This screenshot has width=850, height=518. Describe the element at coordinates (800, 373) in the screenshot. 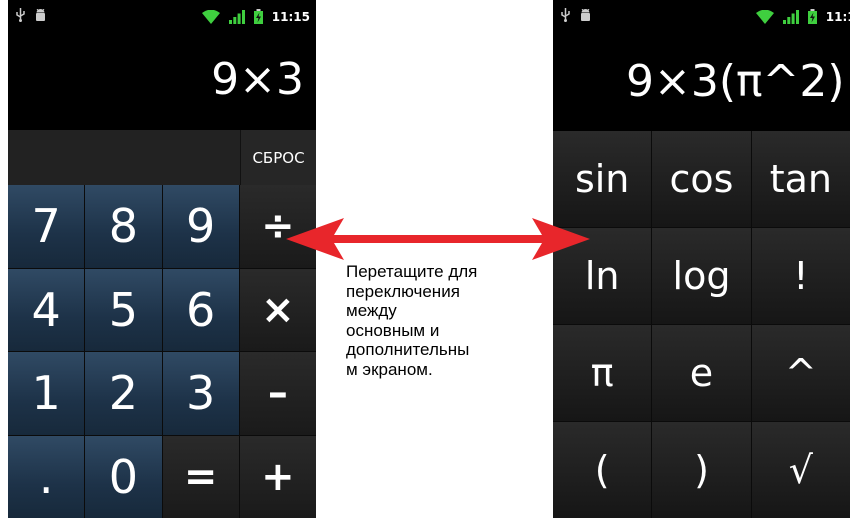

I see `function-key-button: ^` at that location.